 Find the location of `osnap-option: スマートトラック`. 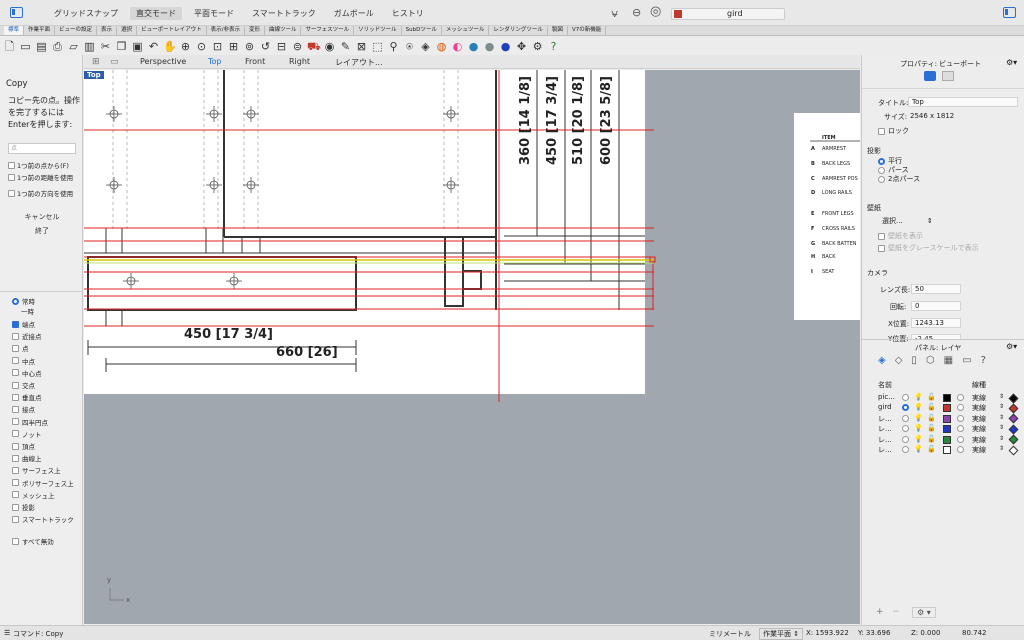

osnap-option: スマートトラック is located at coordinates (43, 519).